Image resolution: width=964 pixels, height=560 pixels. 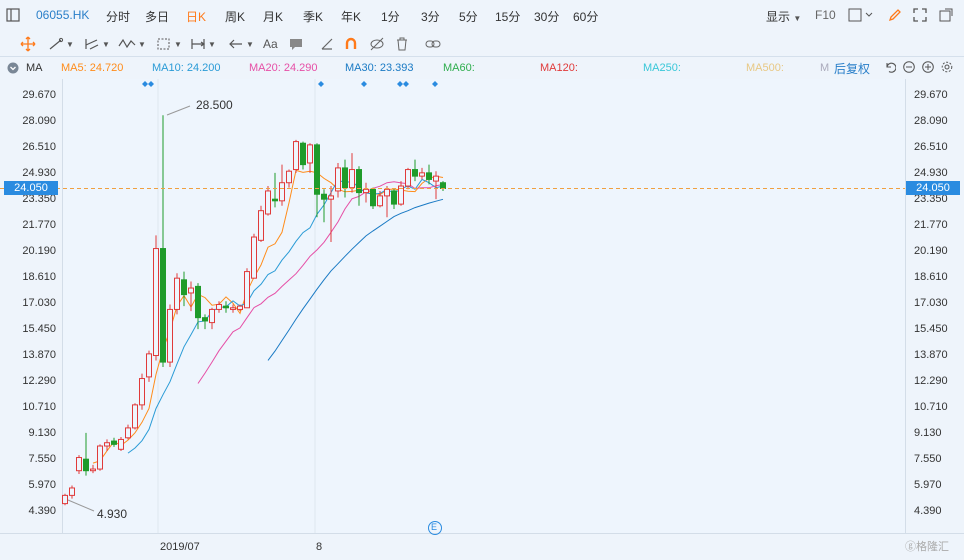 I want to click on x-axis-label-month: 2019/07, so click(x=180, y=547).